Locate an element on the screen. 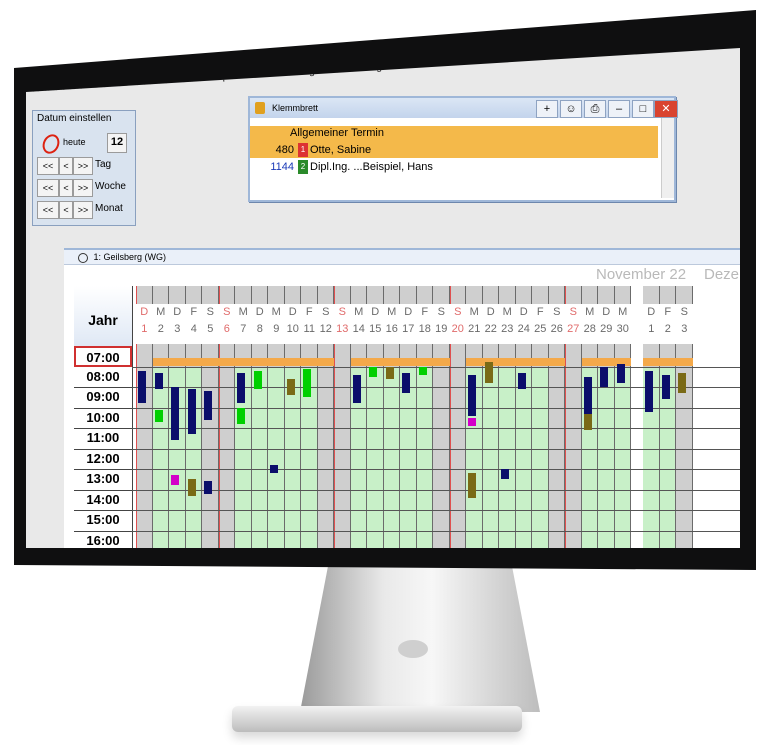 This screenshot has height=745, width=761. day-number: 19 is located at coordinates (441, 329).